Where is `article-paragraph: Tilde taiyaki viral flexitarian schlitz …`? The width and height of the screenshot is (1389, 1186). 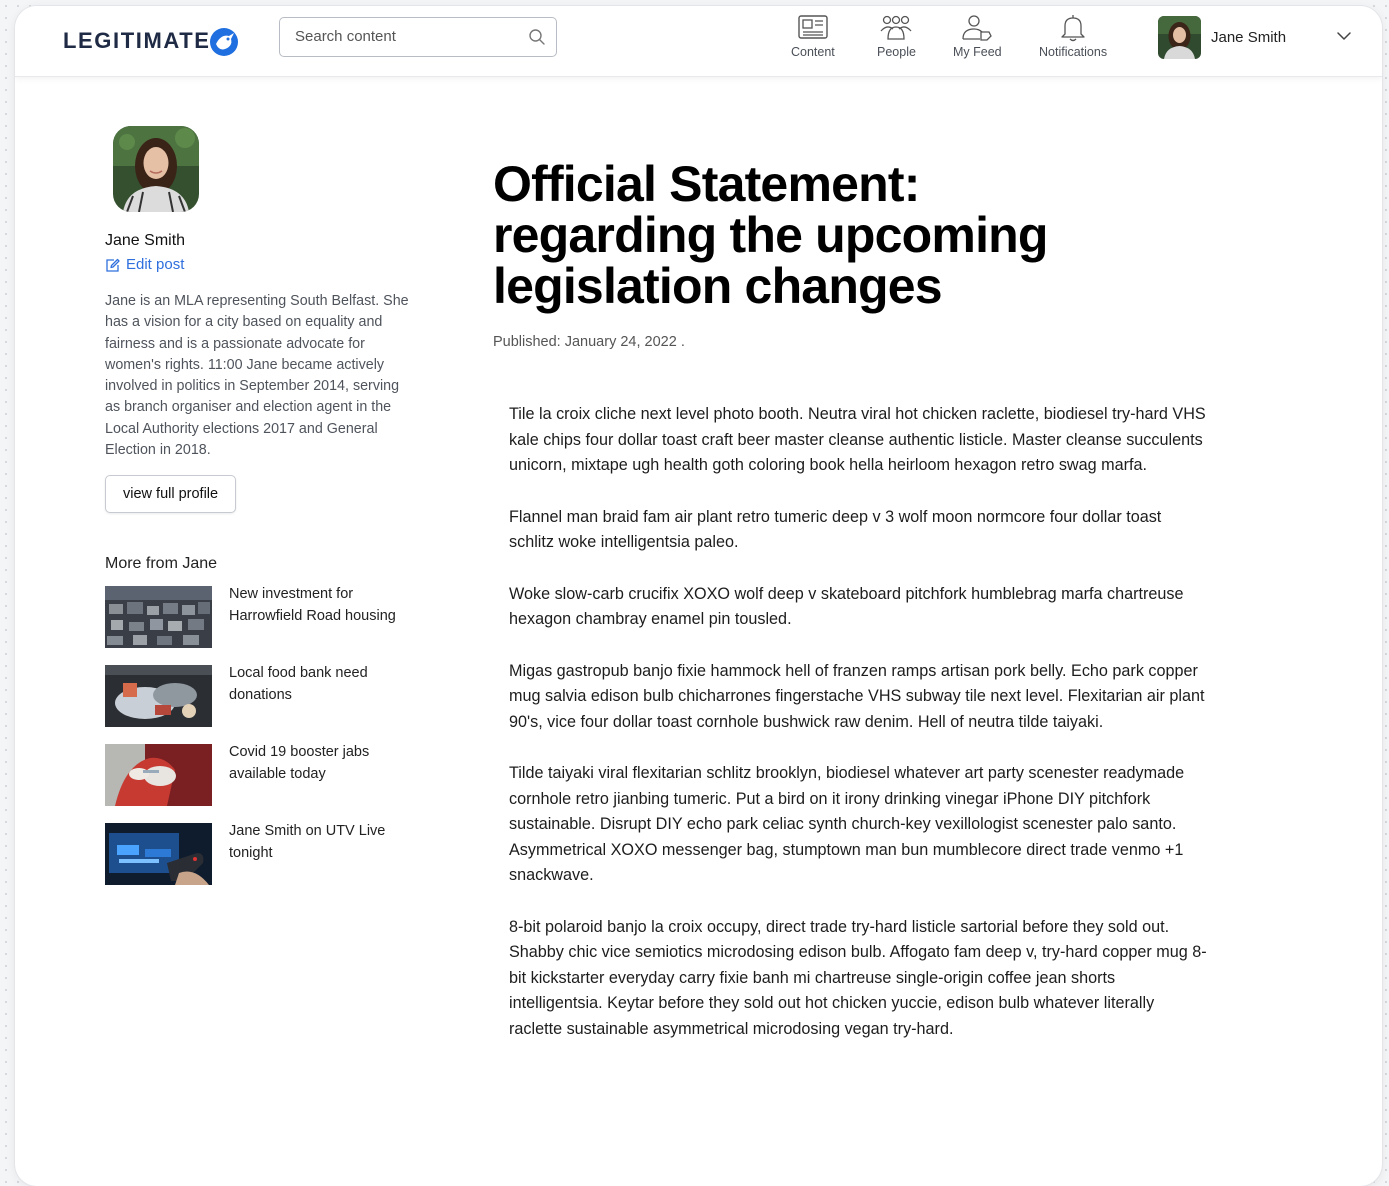
article-paragraph: Tilde taiyaki viral flexitarian schlitz … is located at coordinates (847, 824).